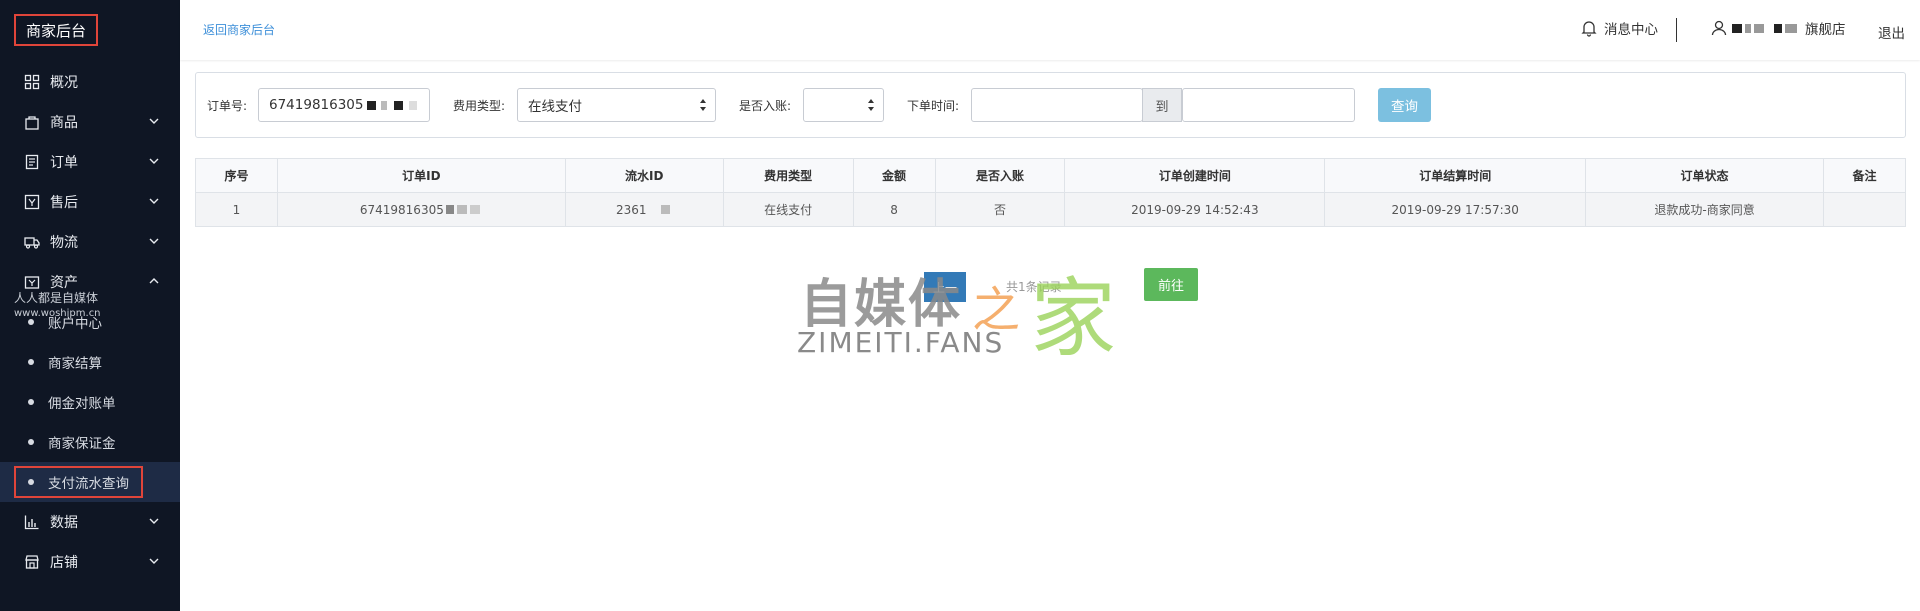 This screenshot has width=1920, height=611. Describe the element at coordinates (1162, 105) in the screenshot. I see `date-range-separator: 到` at that location.